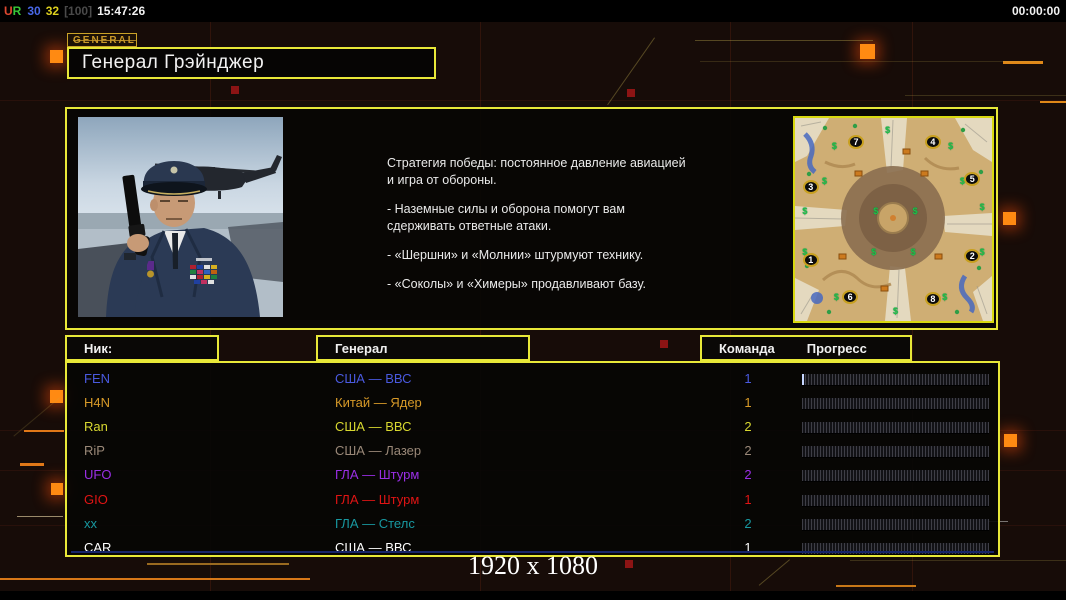  What do you see at coordinates (1035, 11) in the screenshot?
I see `game-timer: 00:00:00` at bounding box center [1035, 11].